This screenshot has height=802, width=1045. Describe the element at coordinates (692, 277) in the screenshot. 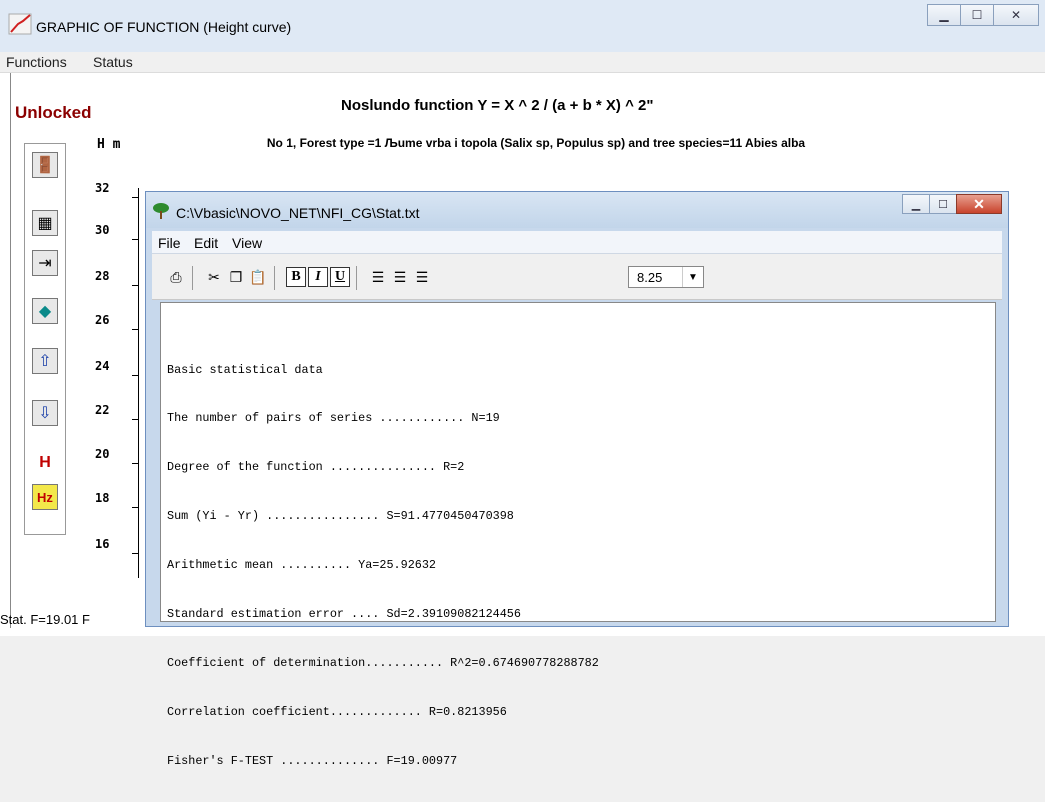

I see `chevron-down-icon: ▼` at that location.